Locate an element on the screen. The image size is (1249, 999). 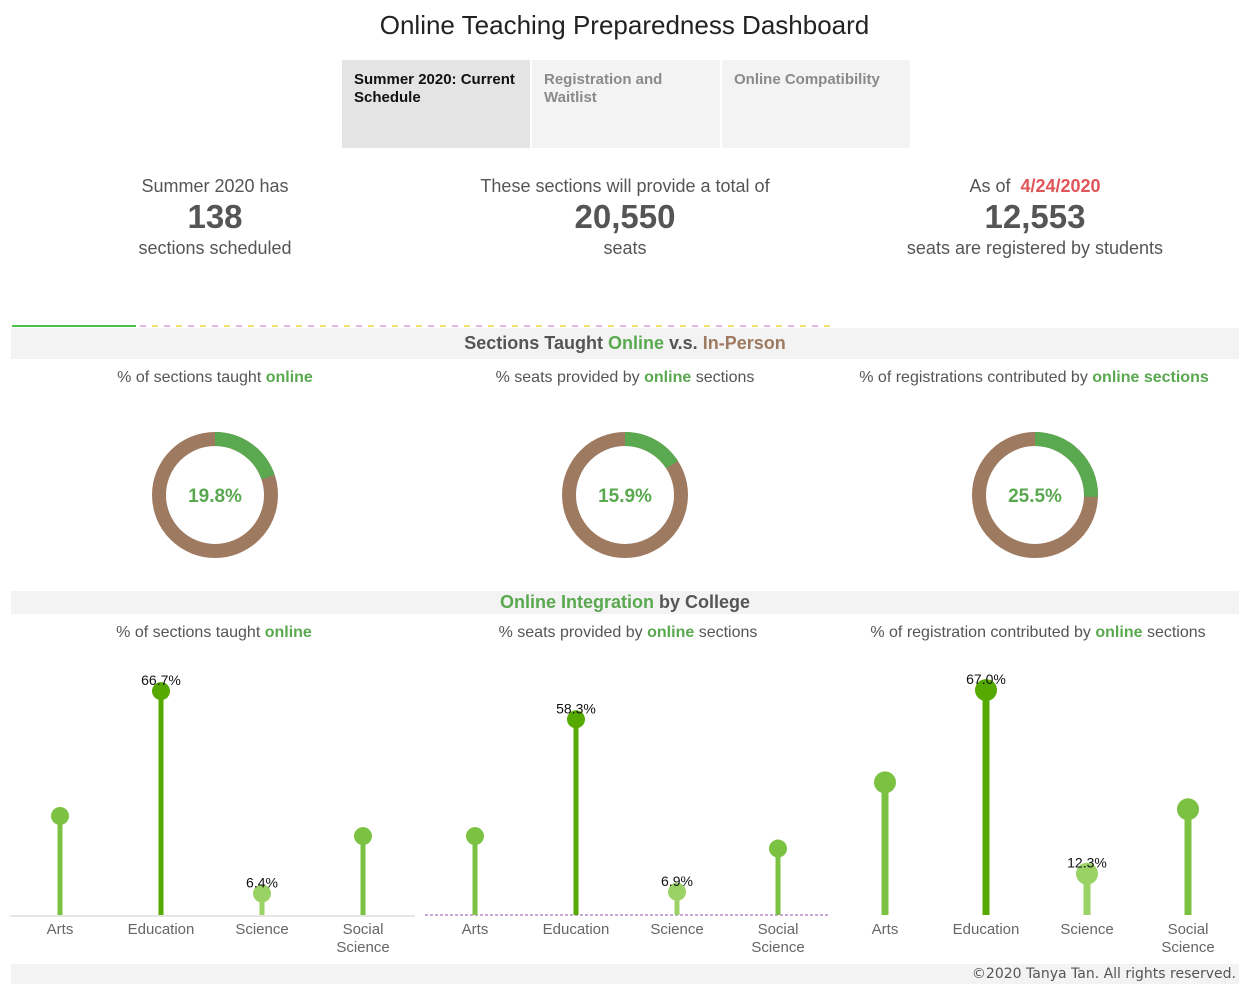
band2-part1: Online Integration is located at coordinates (576, 602).